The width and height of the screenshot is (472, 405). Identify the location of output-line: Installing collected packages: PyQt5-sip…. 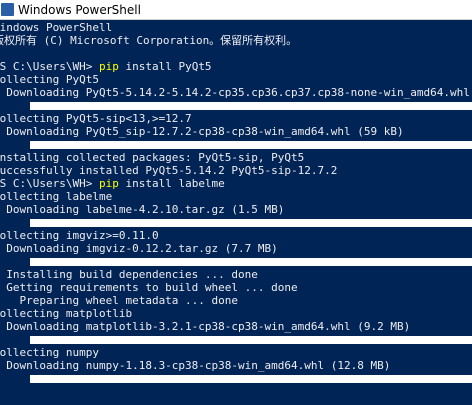
(152, 157).